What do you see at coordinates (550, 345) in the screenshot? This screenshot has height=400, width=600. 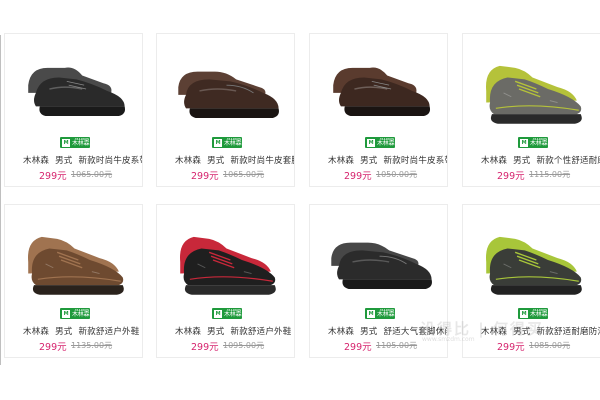 I see `original-price: 1085.00元` at bounding box center [550, 345].